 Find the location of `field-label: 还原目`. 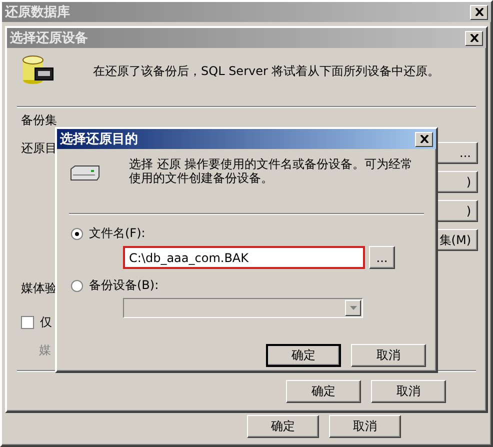

field-label: 还原目 is located at coordinates (39, 148).